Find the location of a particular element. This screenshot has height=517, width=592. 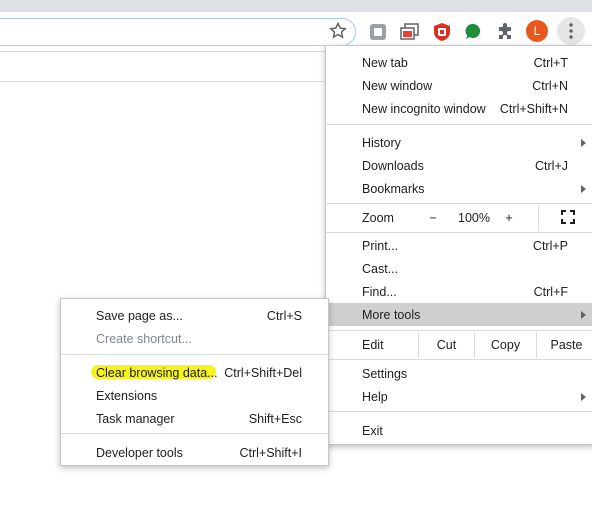

menu-item-shortcut: Ctrl+N is located at coordinates (550, 85).